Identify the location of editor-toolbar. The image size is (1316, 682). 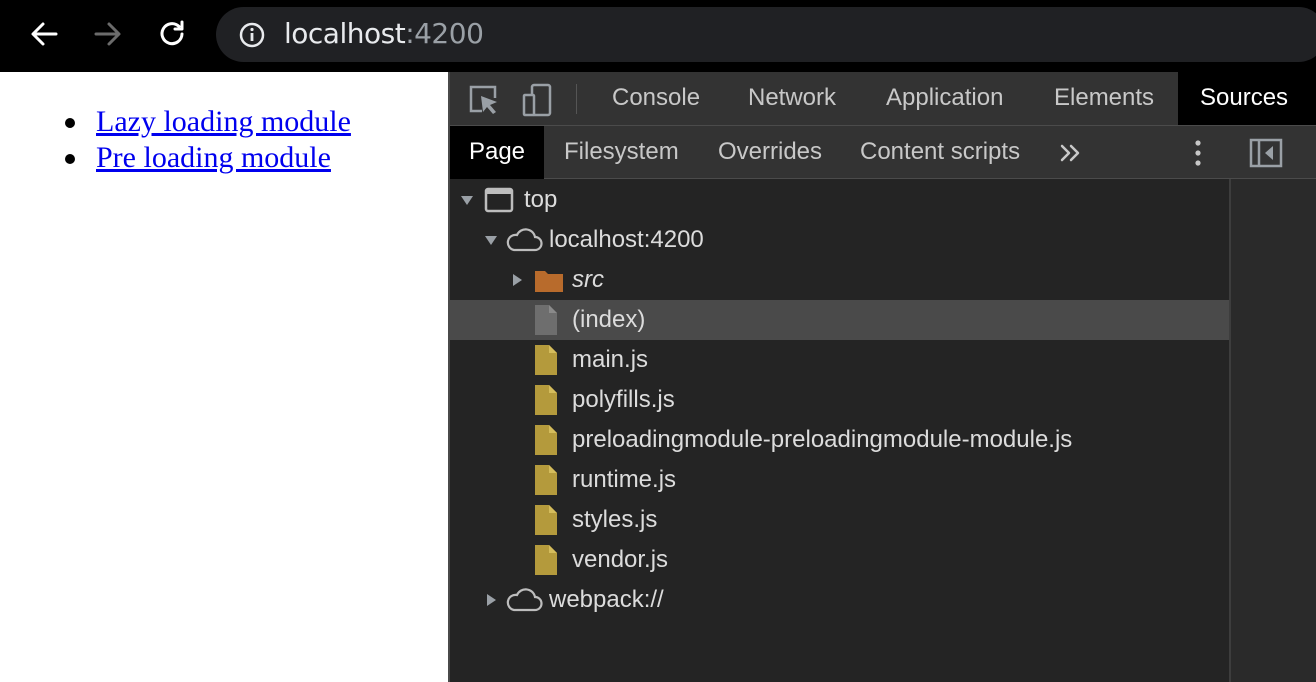
(1273, 152).